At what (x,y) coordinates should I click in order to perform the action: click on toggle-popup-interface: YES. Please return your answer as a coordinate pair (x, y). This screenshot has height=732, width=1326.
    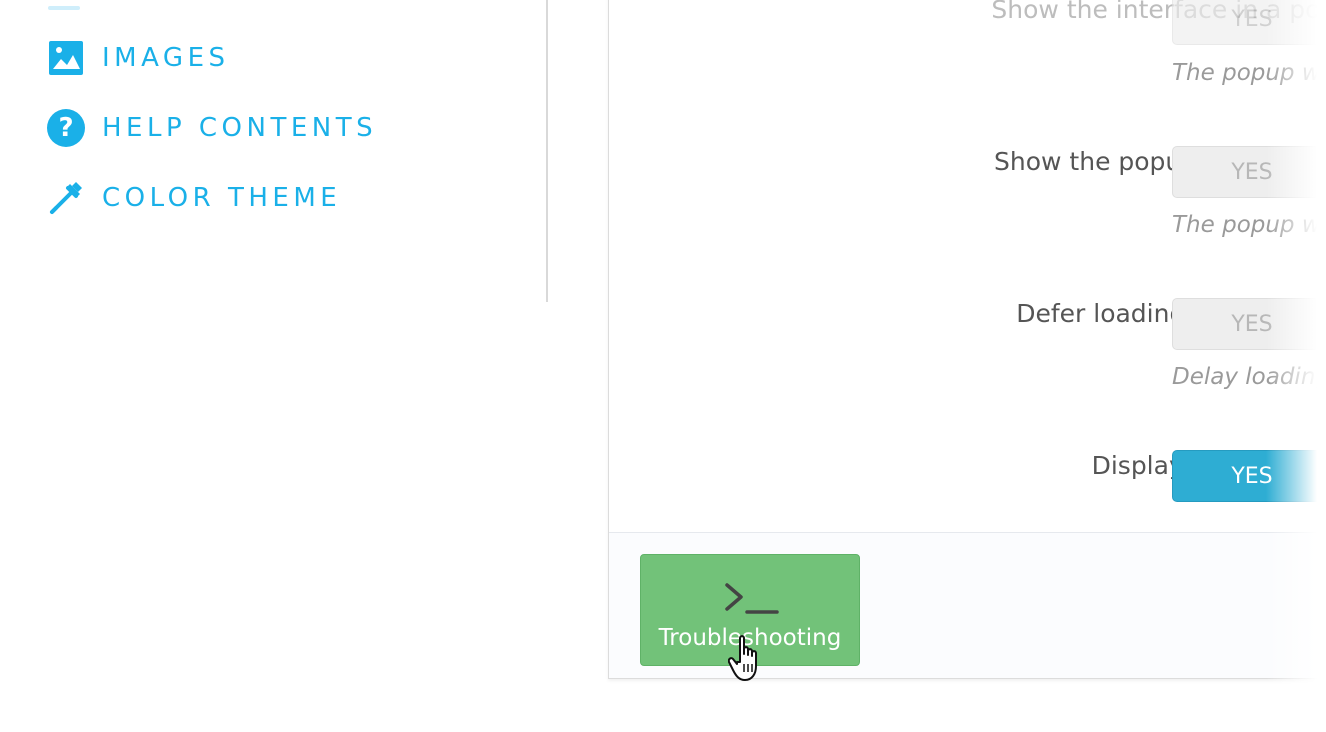
    Looking at the image, I should click on (1249, 22).